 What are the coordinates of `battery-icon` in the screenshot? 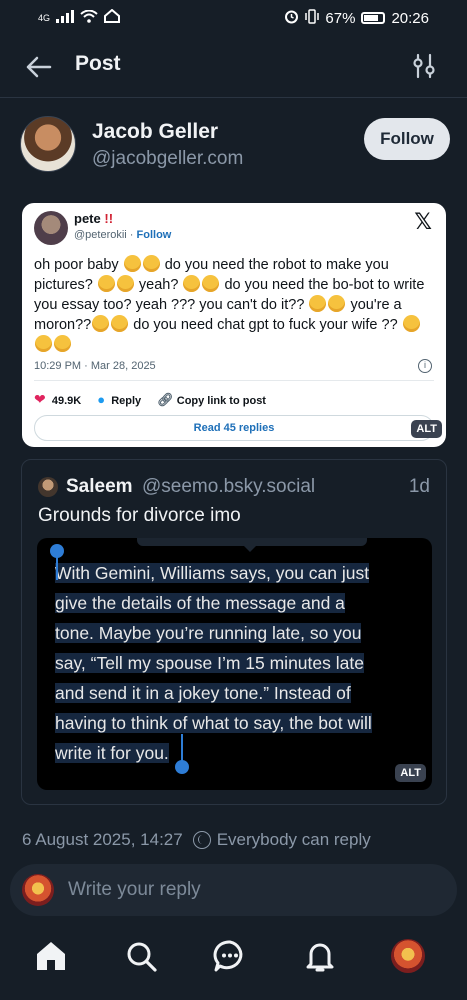 It's located at (373, 18).